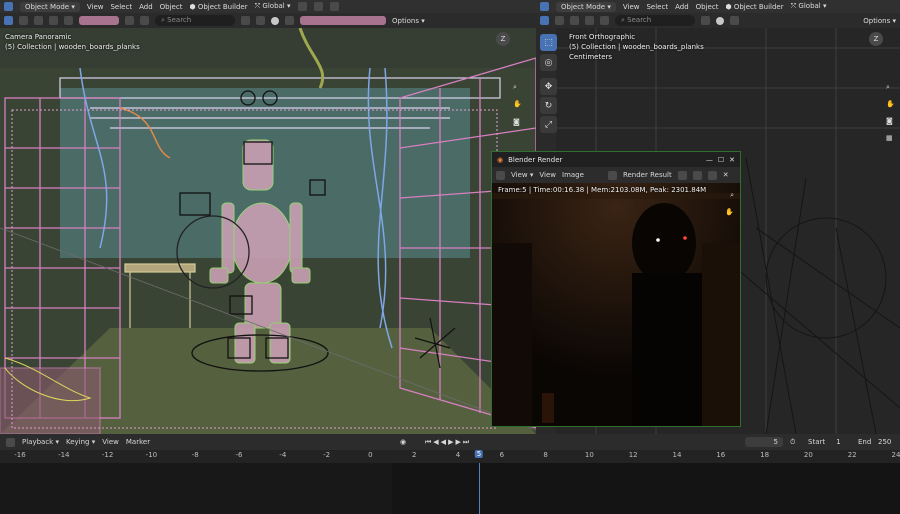  What do you see at coordinates (616, 159) in the screenshot?
I see `render-window-titlebar: ◉ Blender Render — ☐ ✕` at bounding box center [616, 159].